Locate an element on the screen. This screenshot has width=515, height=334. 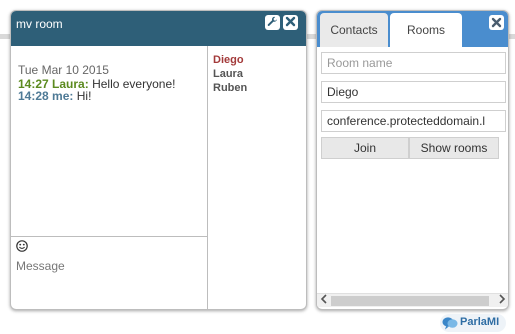
message-item: 14:28 me: Hi! is located at coordinates (112, 96).